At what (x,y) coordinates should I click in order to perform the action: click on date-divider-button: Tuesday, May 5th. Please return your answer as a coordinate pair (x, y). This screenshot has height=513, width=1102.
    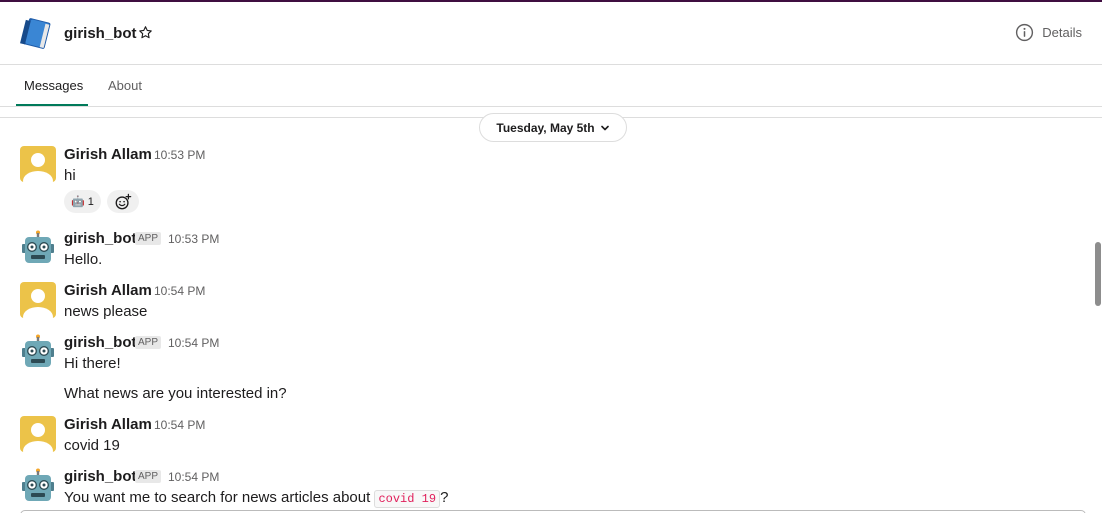
    Looking at the image, I should click on (553, 127).